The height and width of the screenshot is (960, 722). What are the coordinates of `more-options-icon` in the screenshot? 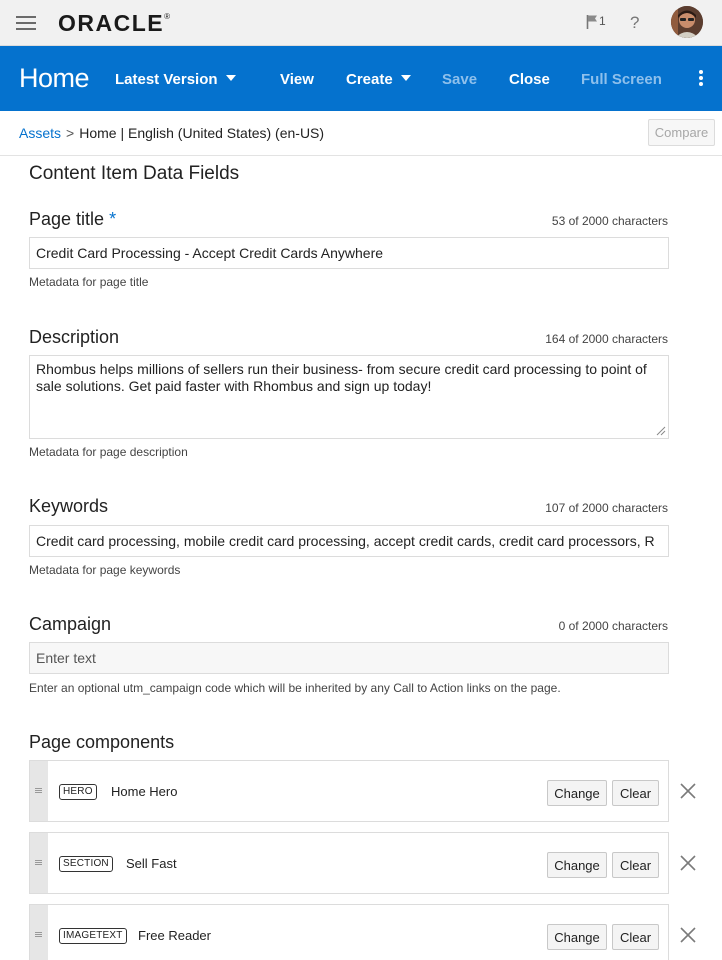 It's located at (701, 79).